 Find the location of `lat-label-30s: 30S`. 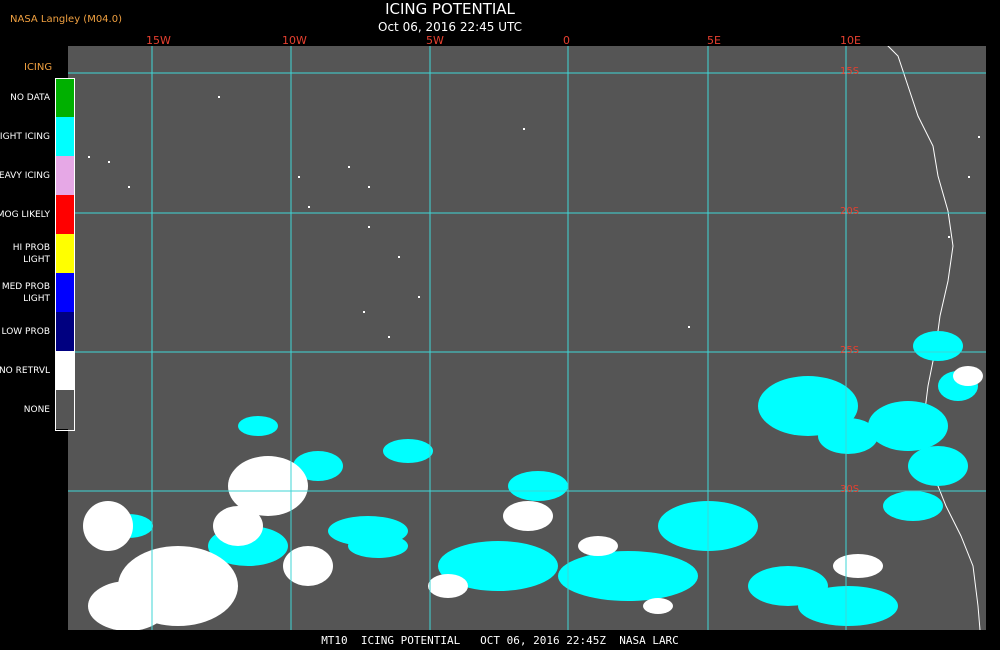

lat-label-30s: 30S is located at coordinates (850, 489).